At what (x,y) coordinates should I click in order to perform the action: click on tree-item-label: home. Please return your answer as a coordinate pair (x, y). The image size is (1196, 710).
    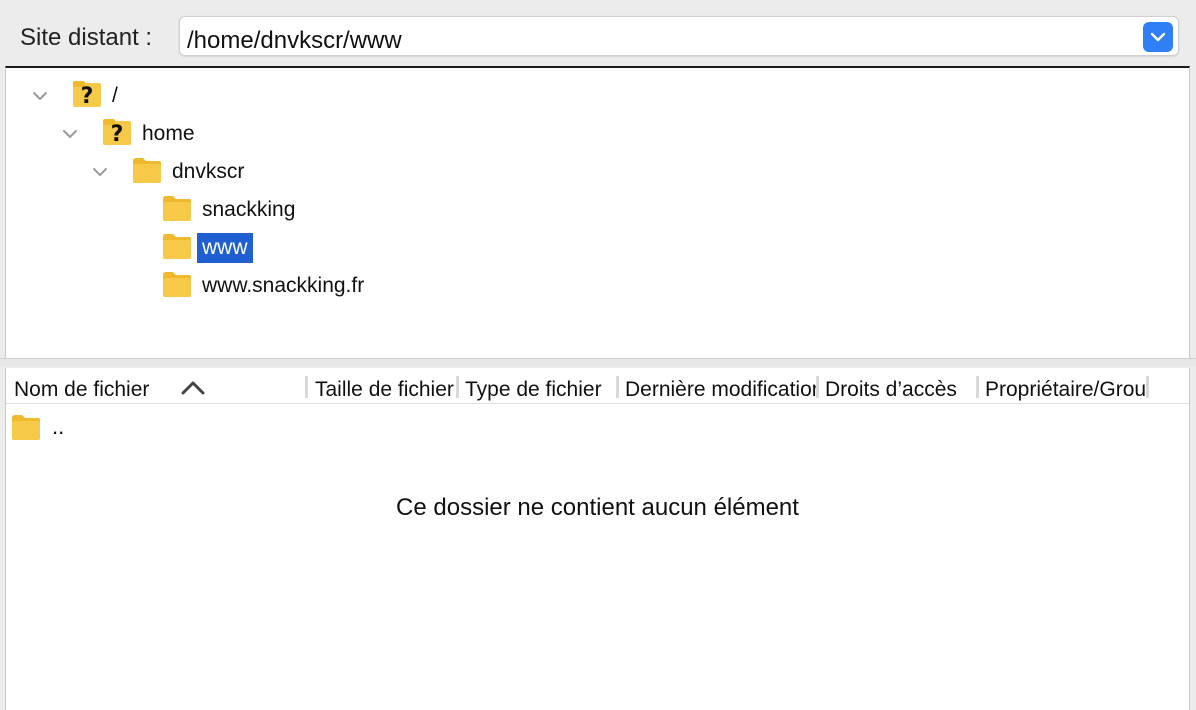
    Looking at the image, I should click on (168, 133).